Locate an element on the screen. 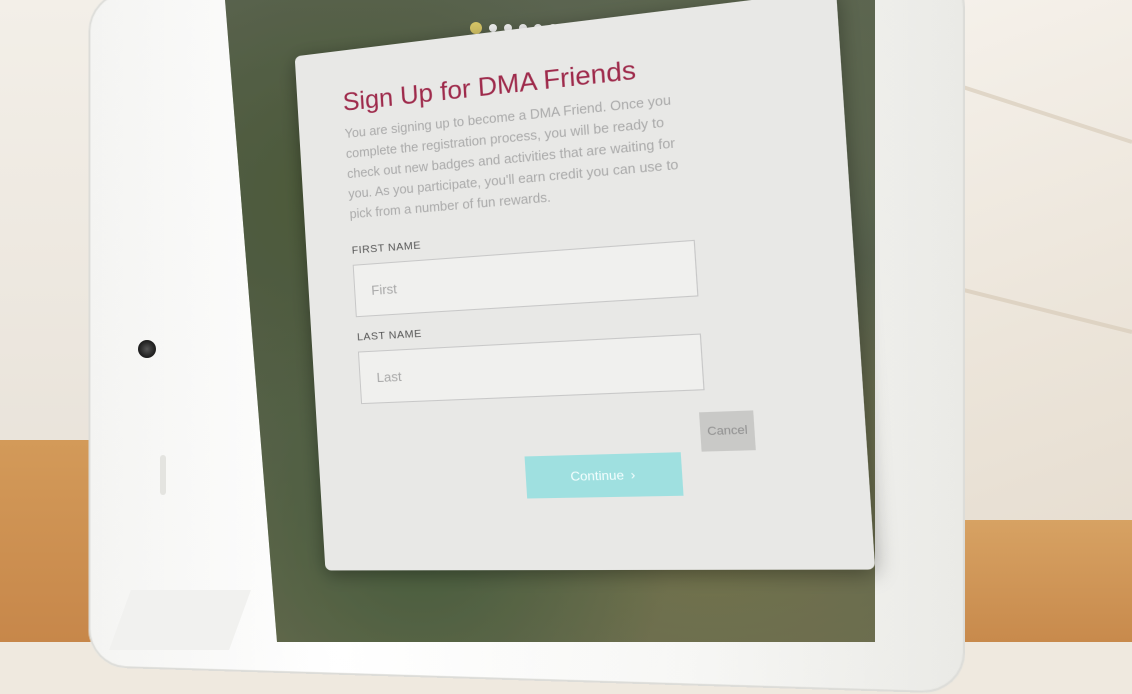 The height and width of the screenshot is (694, 1132). camera-icon is located at coordinates (147, 349).